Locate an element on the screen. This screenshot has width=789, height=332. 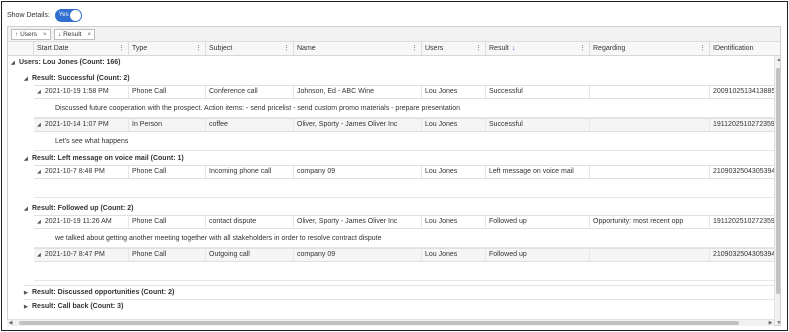
cell-start-date: ◢ 2021-10-19 11:26 AM is located at coordinates (81, 222).